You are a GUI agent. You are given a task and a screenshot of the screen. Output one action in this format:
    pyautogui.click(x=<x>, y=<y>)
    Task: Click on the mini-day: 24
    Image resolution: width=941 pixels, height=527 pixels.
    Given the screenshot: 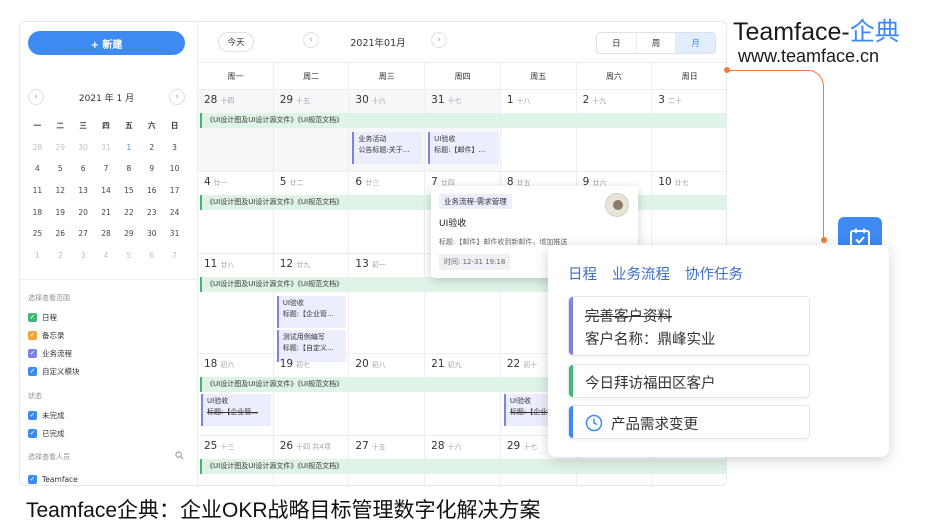 What is the action you would take?
    pyautogui.click(x=174, y=213)
    